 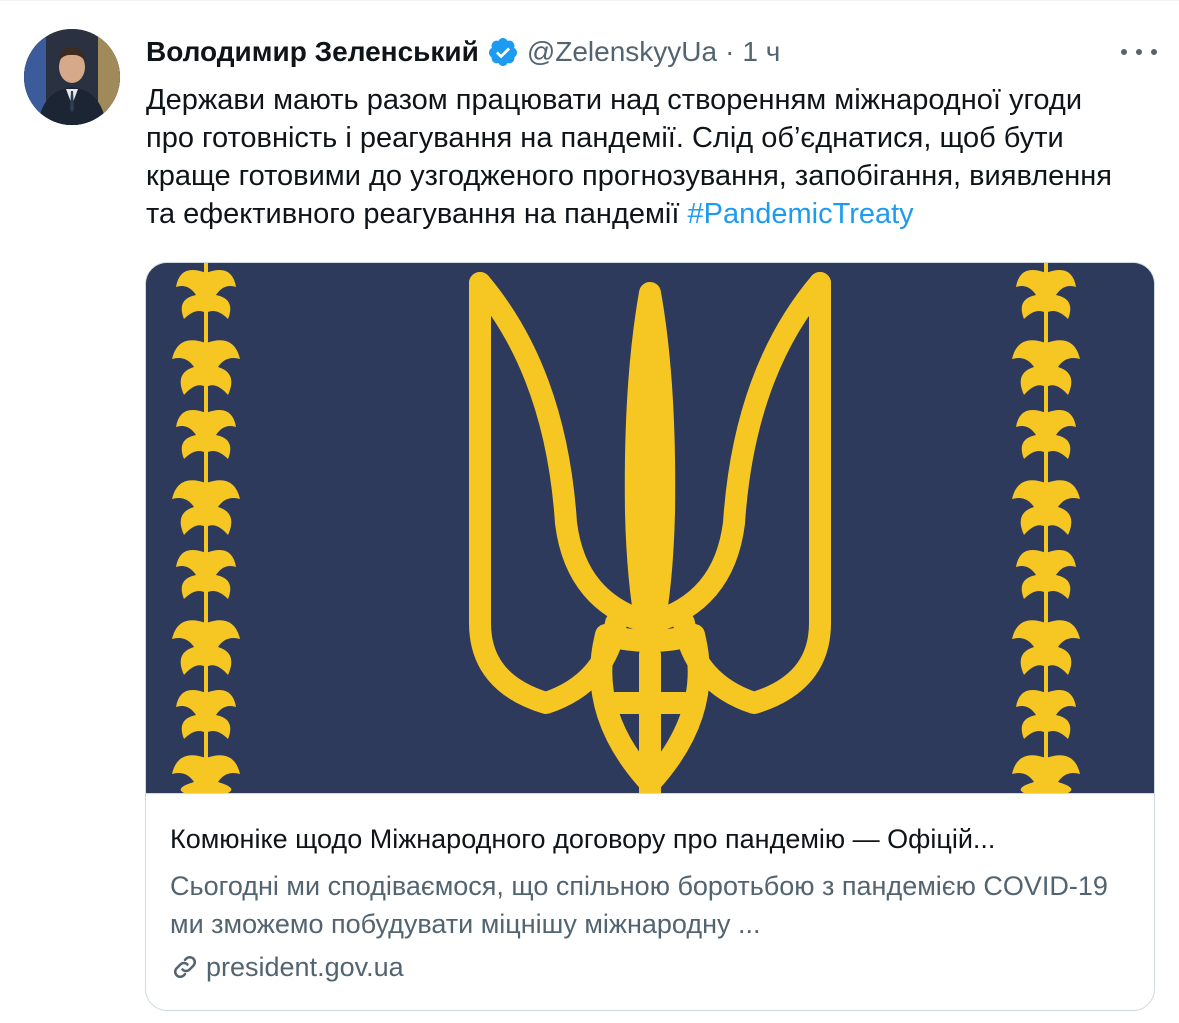 What do you see at coordinates (305, 967) in the screenshot?
I see `card-domain-text: president.gov.ua` at bounding box center [305, 967].